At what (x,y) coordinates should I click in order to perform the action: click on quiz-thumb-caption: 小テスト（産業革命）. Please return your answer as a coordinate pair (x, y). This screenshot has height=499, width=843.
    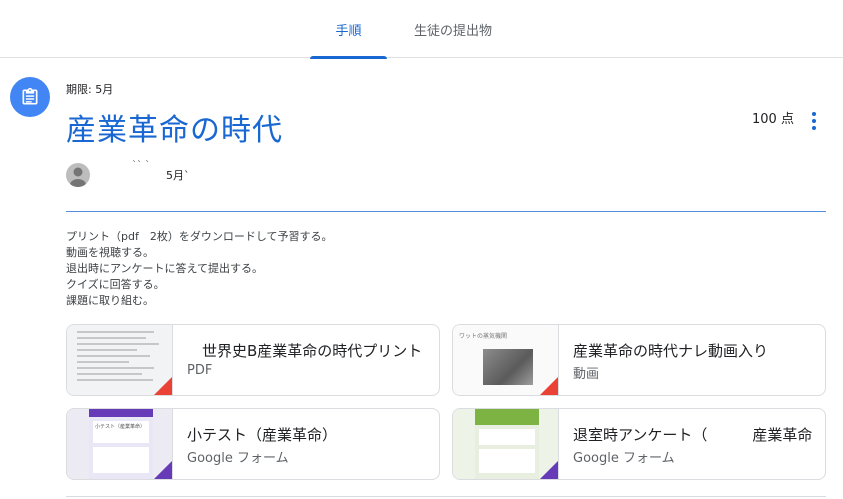
    Looking at the image, I should click on (120, 427).